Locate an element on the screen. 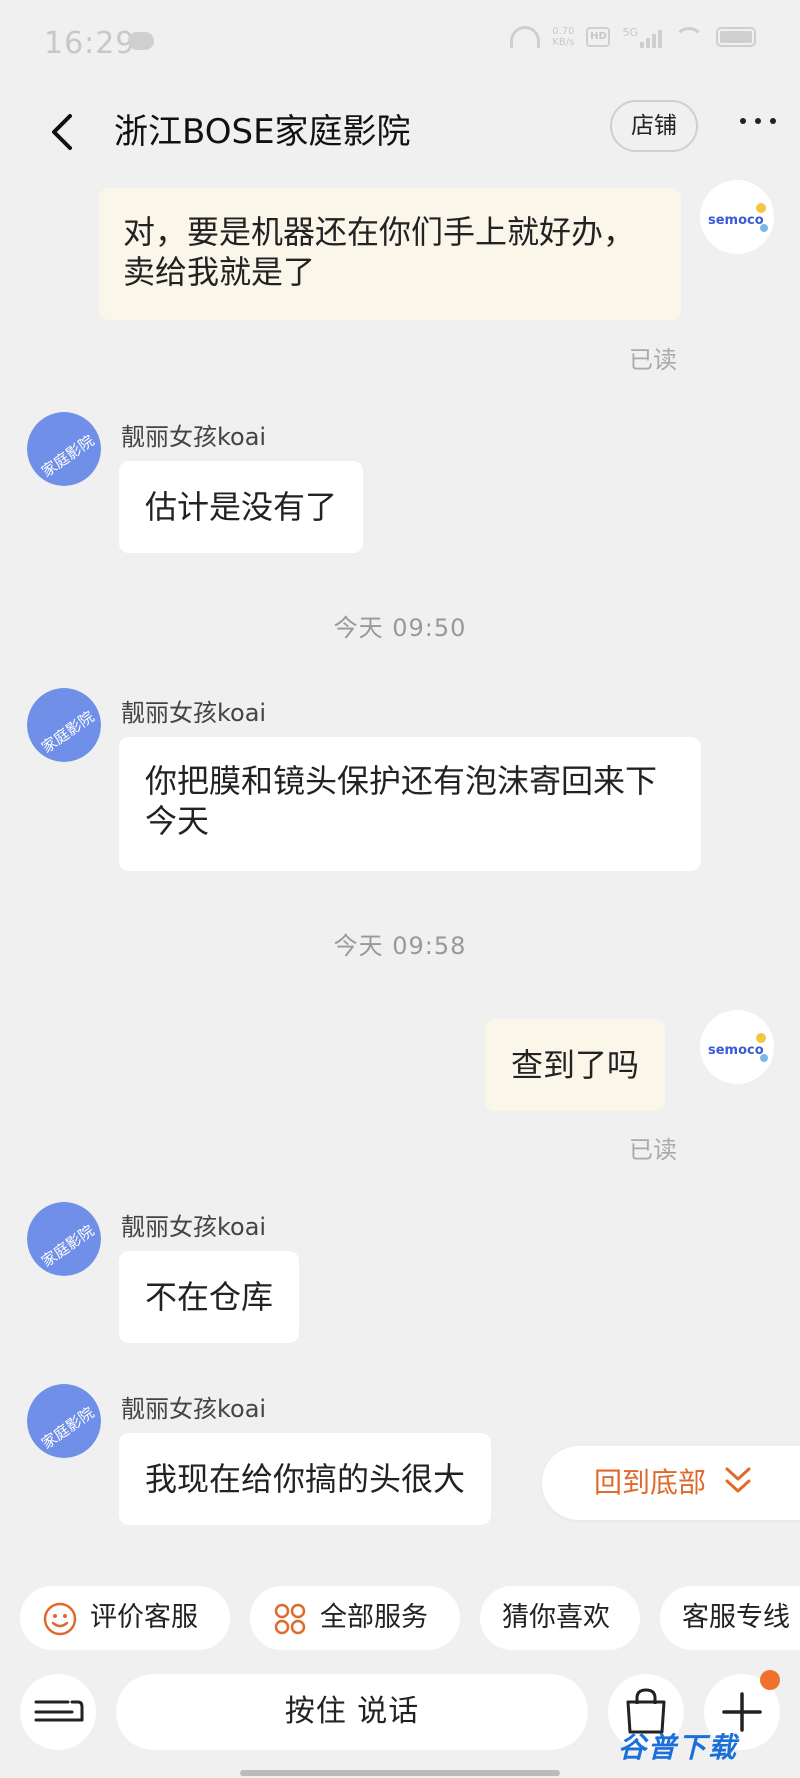 The width and height of the screenshot is (800, 1778). all-services-button: 全部服务 is located at coordinates (355, 1618).